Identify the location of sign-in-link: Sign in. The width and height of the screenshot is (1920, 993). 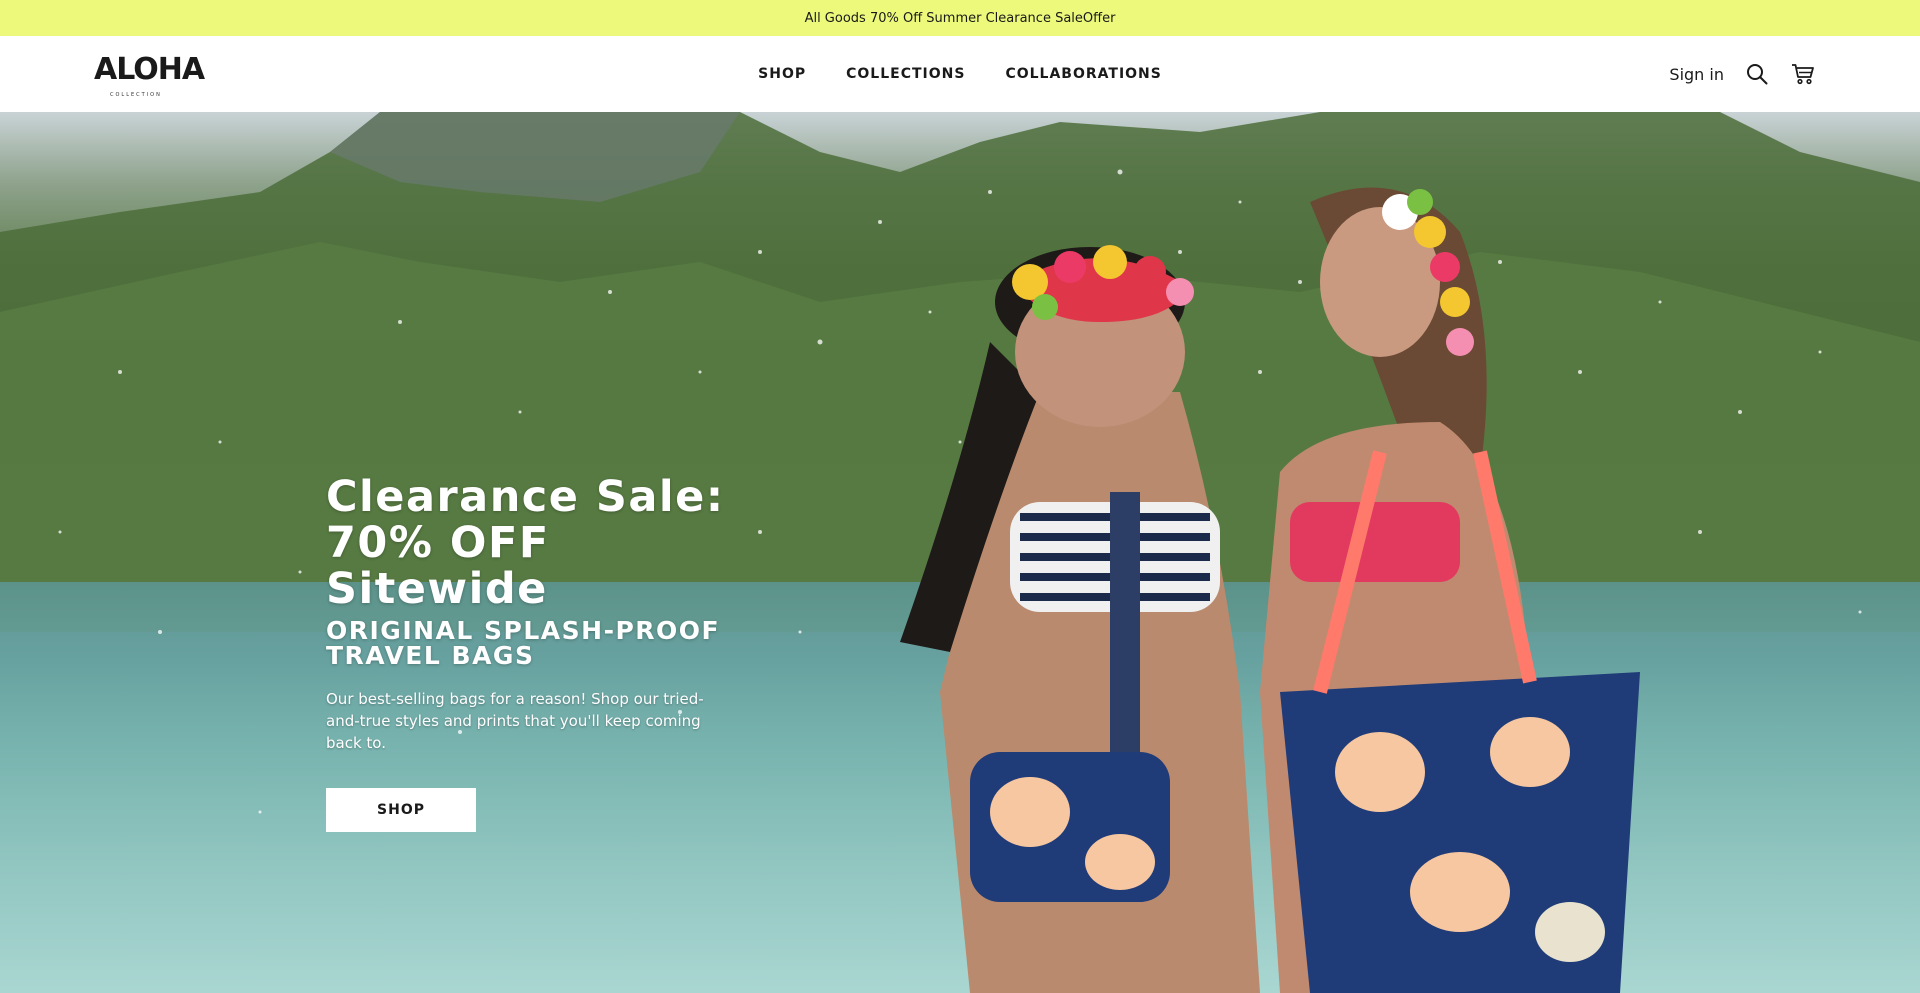
(1696, 74).